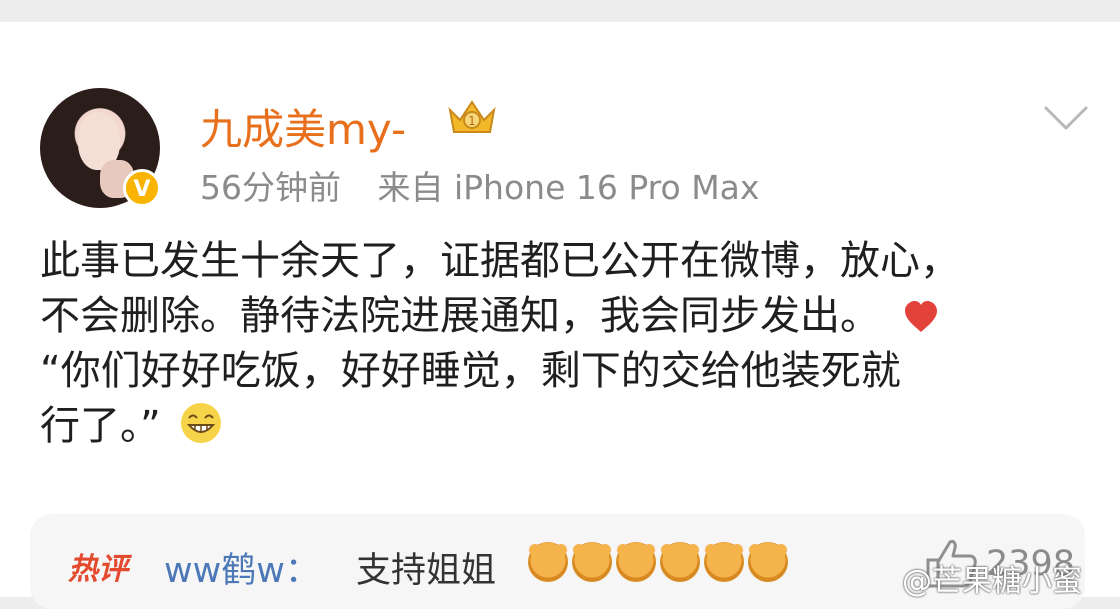  What do you see at coordinates (242, 567) in the screenshot?
I see `comment-user: ww鹤w：` at bounding box center [242, 567].